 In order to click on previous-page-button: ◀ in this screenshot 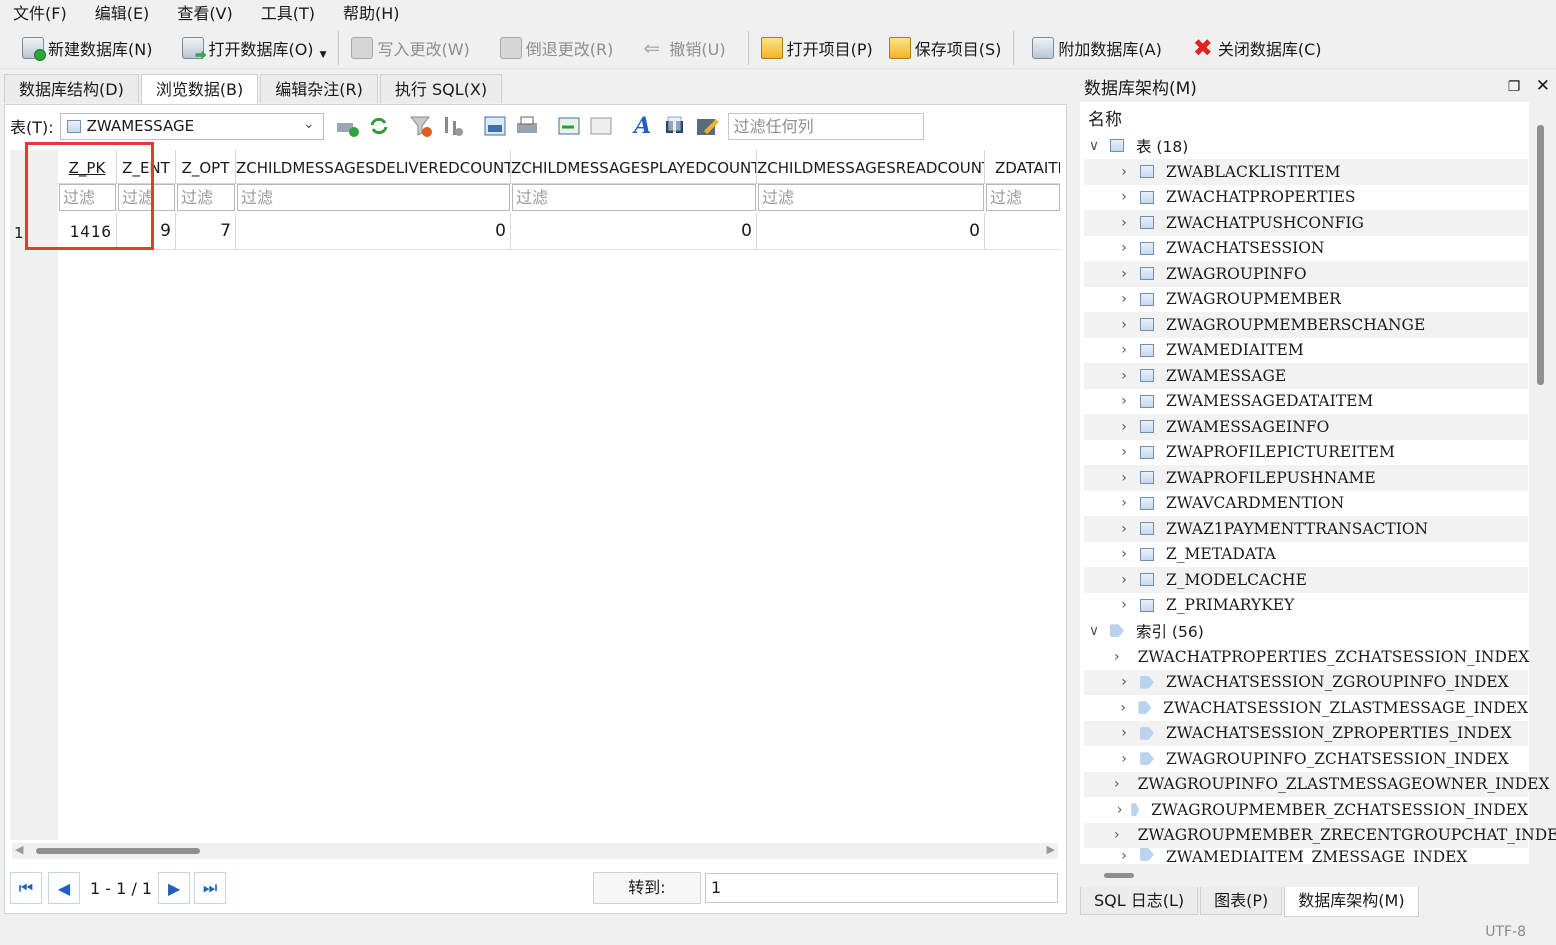, I will do `click(64, 888)`.